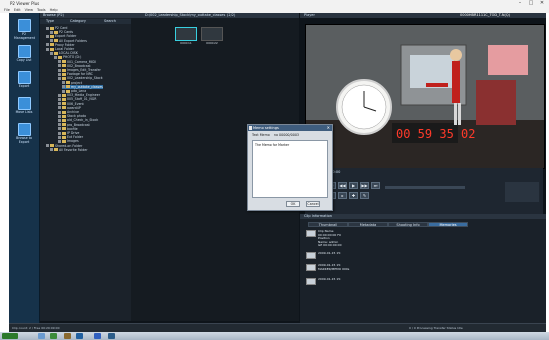 The image size is (549, 340). I want to click on sidebar-button: Browse to Export, so click(24, 133).